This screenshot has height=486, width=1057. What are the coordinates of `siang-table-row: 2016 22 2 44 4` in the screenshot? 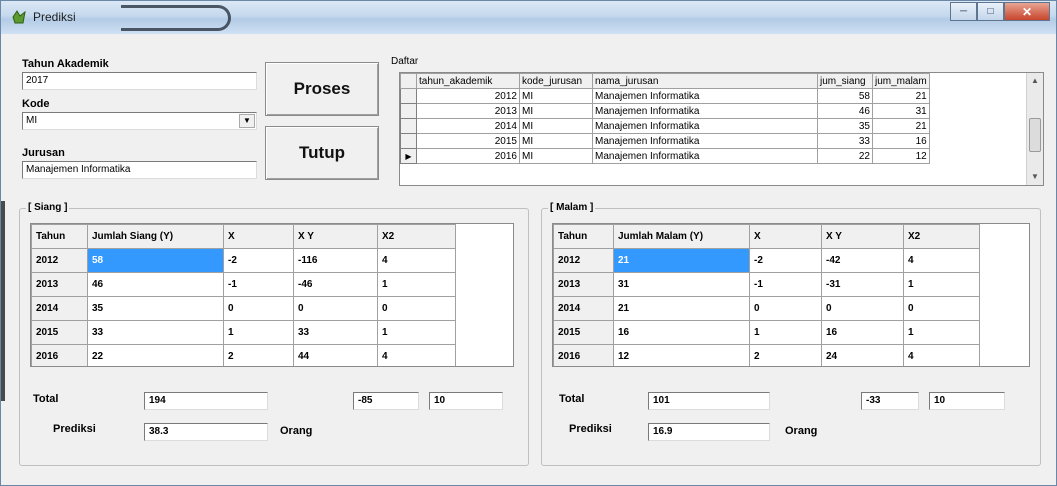 It's located at (243, 355).